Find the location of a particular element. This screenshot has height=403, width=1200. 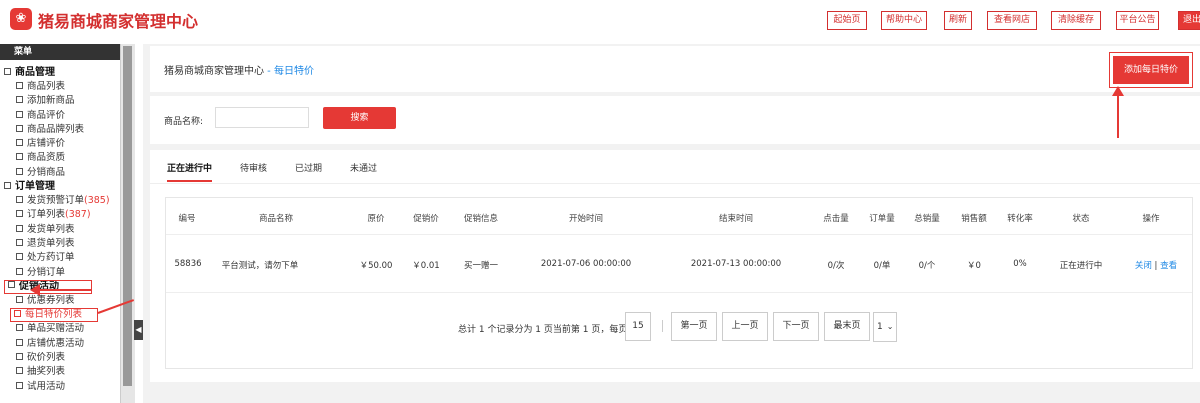

col-header-conversion: 转化率 is located at coordinates (1020, 219).